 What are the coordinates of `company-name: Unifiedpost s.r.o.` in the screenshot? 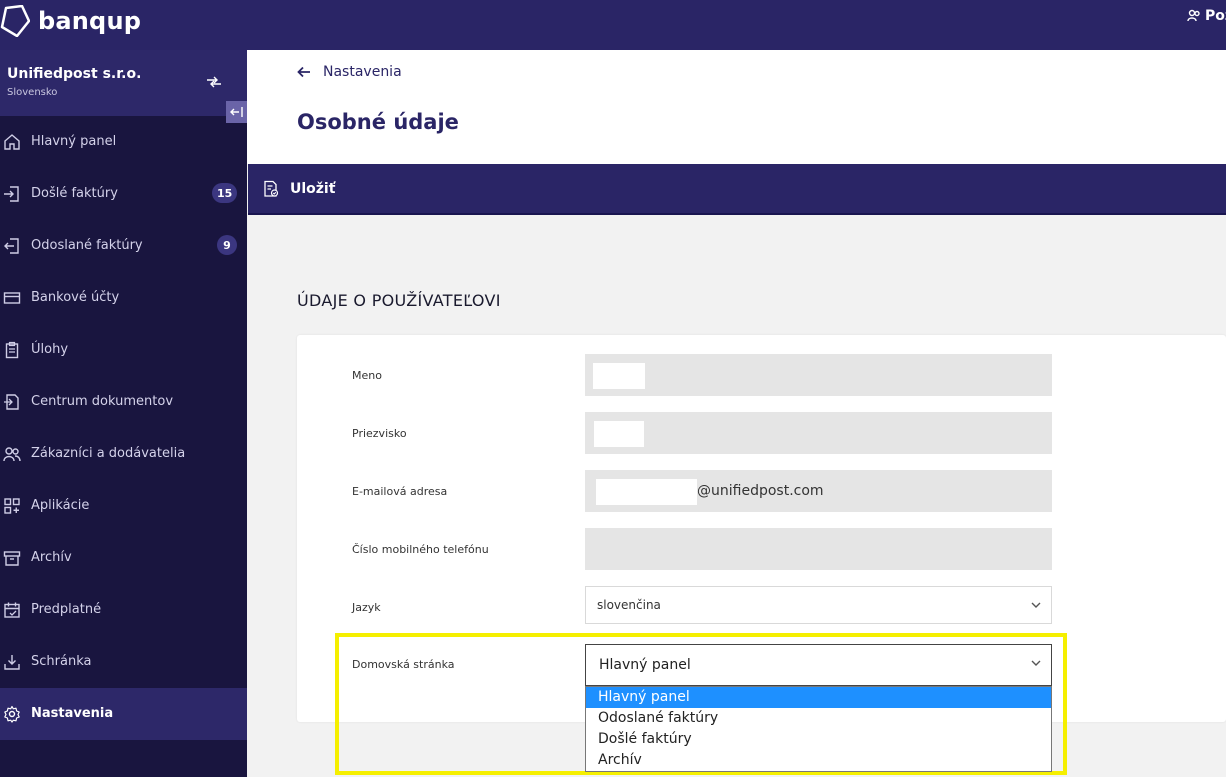 It's located at (74, 74).